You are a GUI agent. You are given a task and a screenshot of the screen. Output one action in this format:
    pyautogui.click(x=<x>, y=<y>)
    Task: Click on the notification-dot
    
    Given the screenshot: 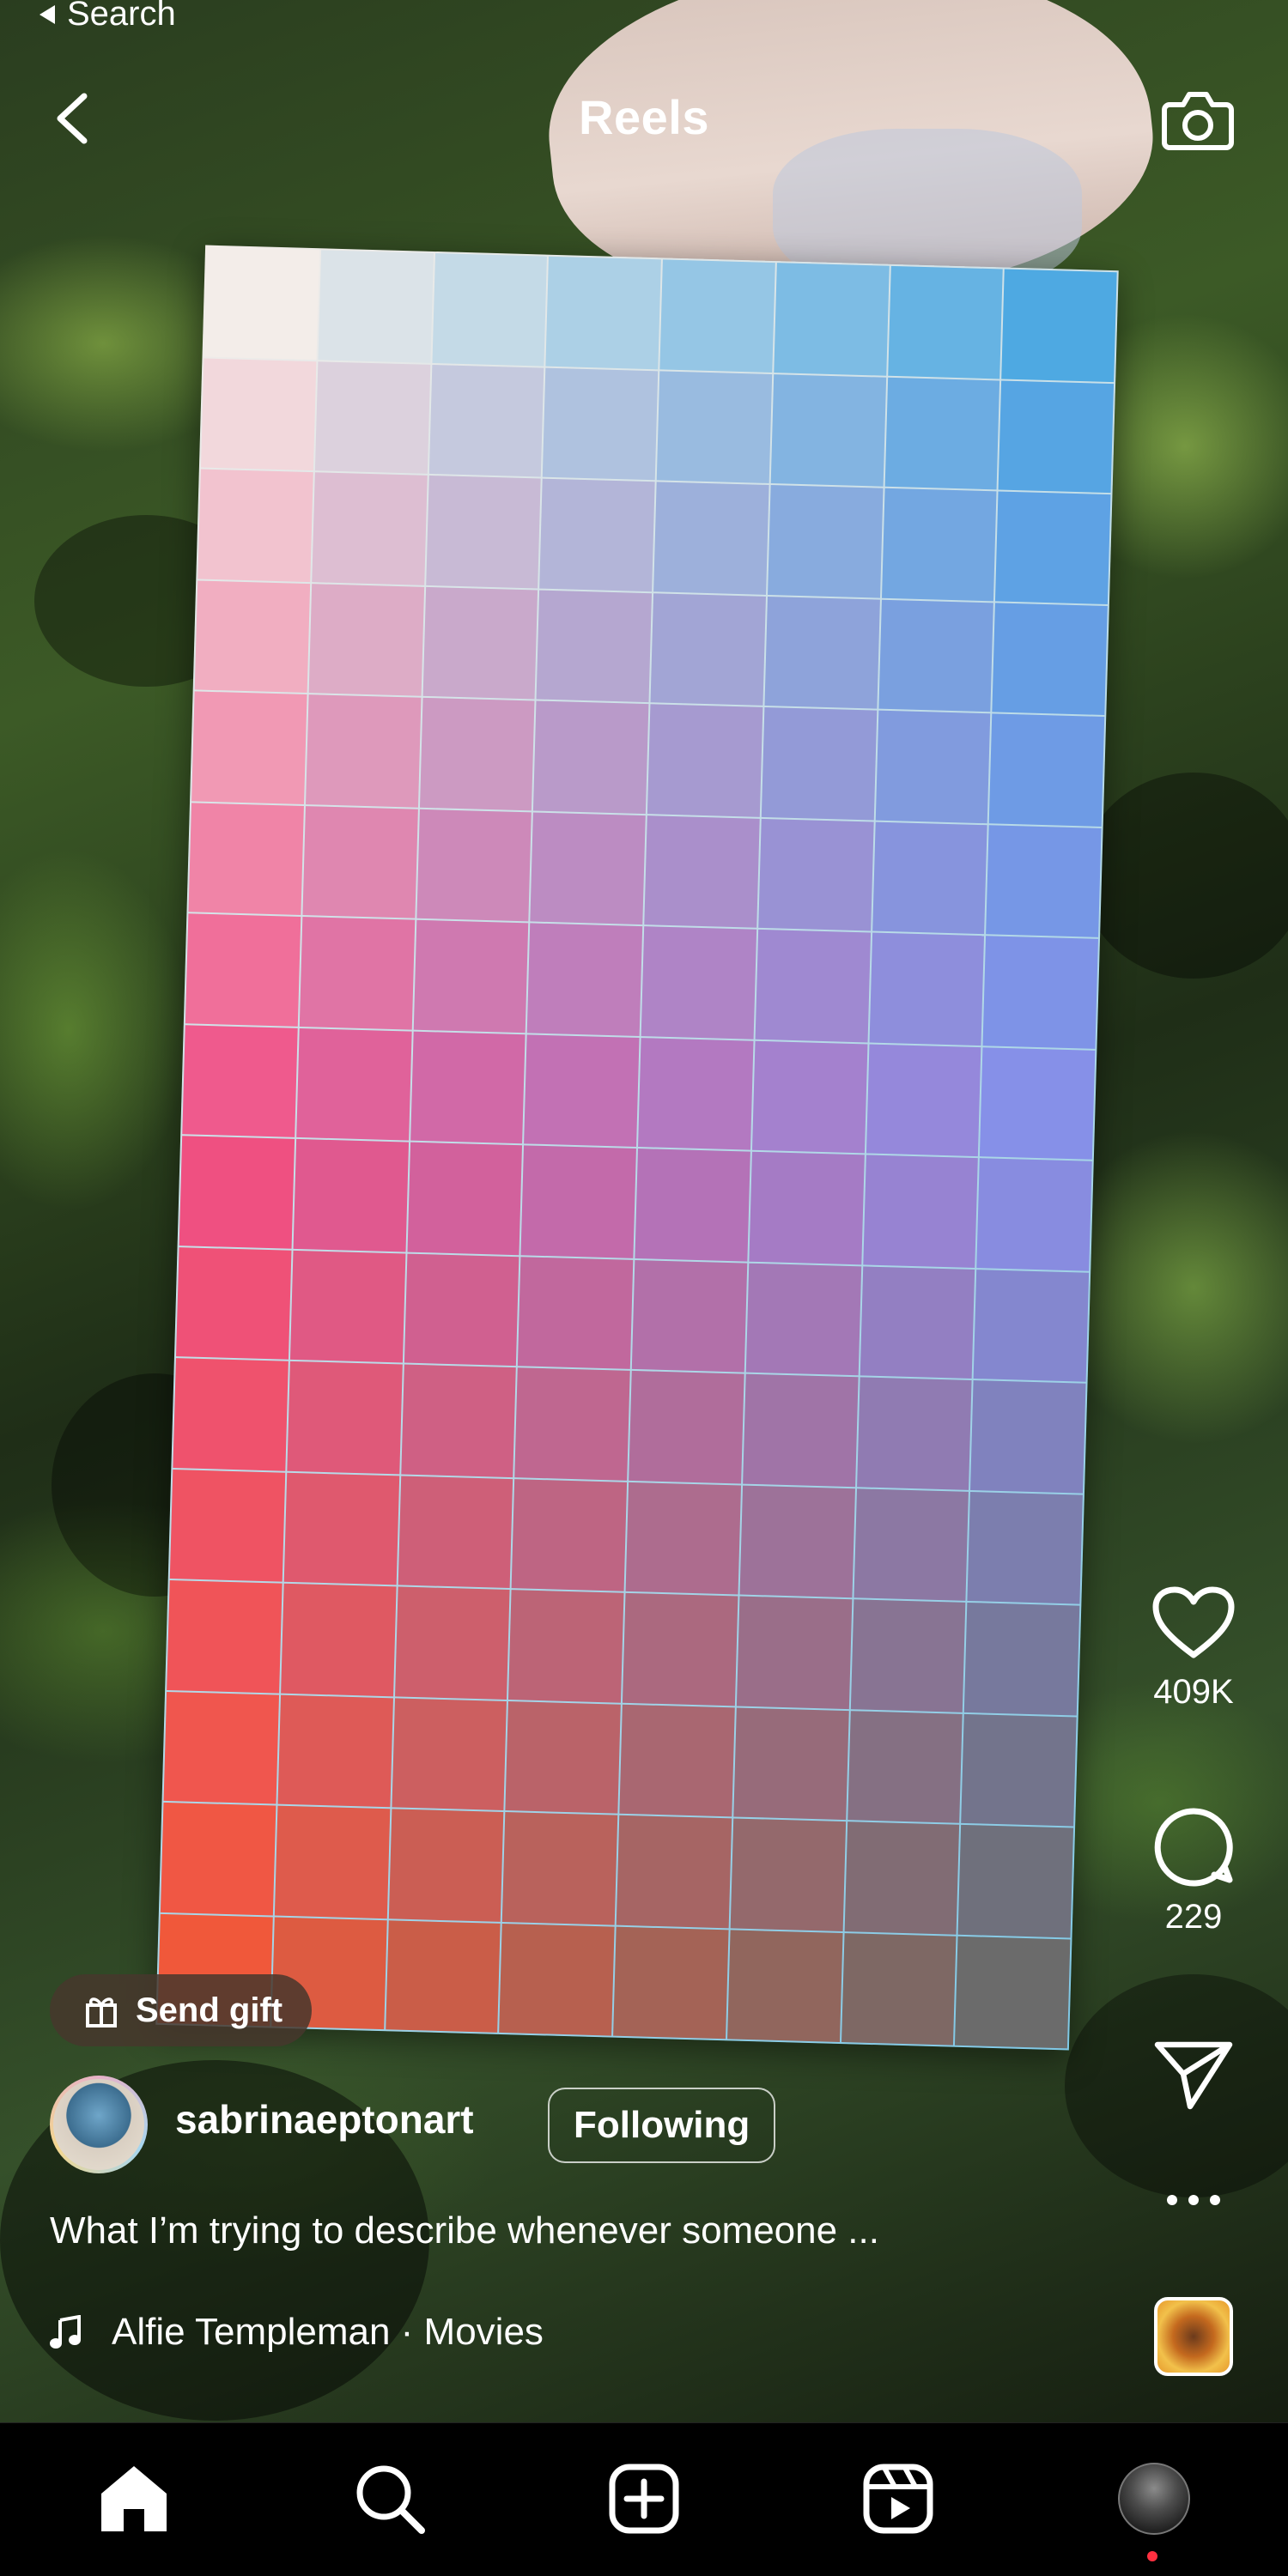 What is the action you would take?
    pyautogui.click(x=1152, y=2556)
    